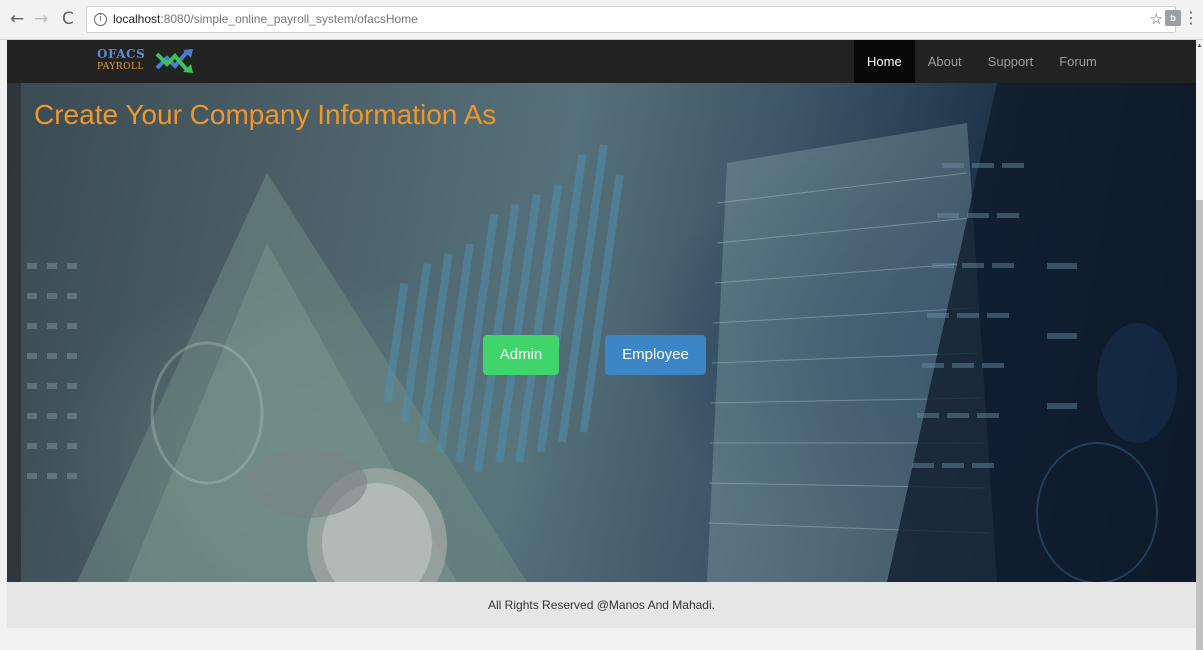  What do you see at coordinates (41, 19) in the screenshot?
I see `forward-arrow-icon: →` at bounding box center [41, 19].